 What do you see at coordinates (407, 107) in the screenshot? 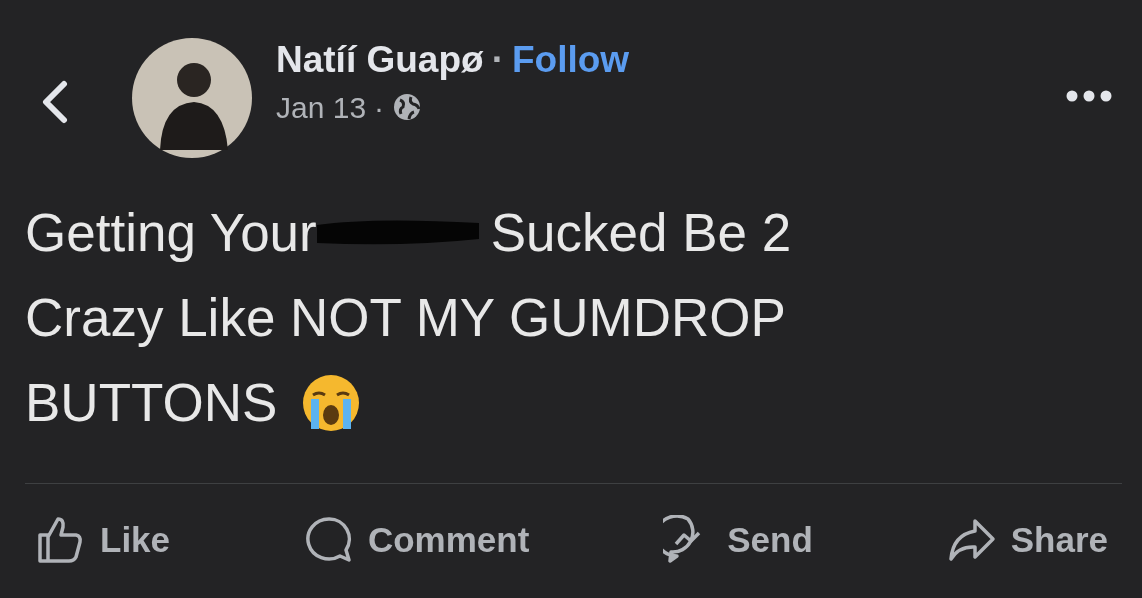
I see `globe-icon` at bounding box center [407, 107].